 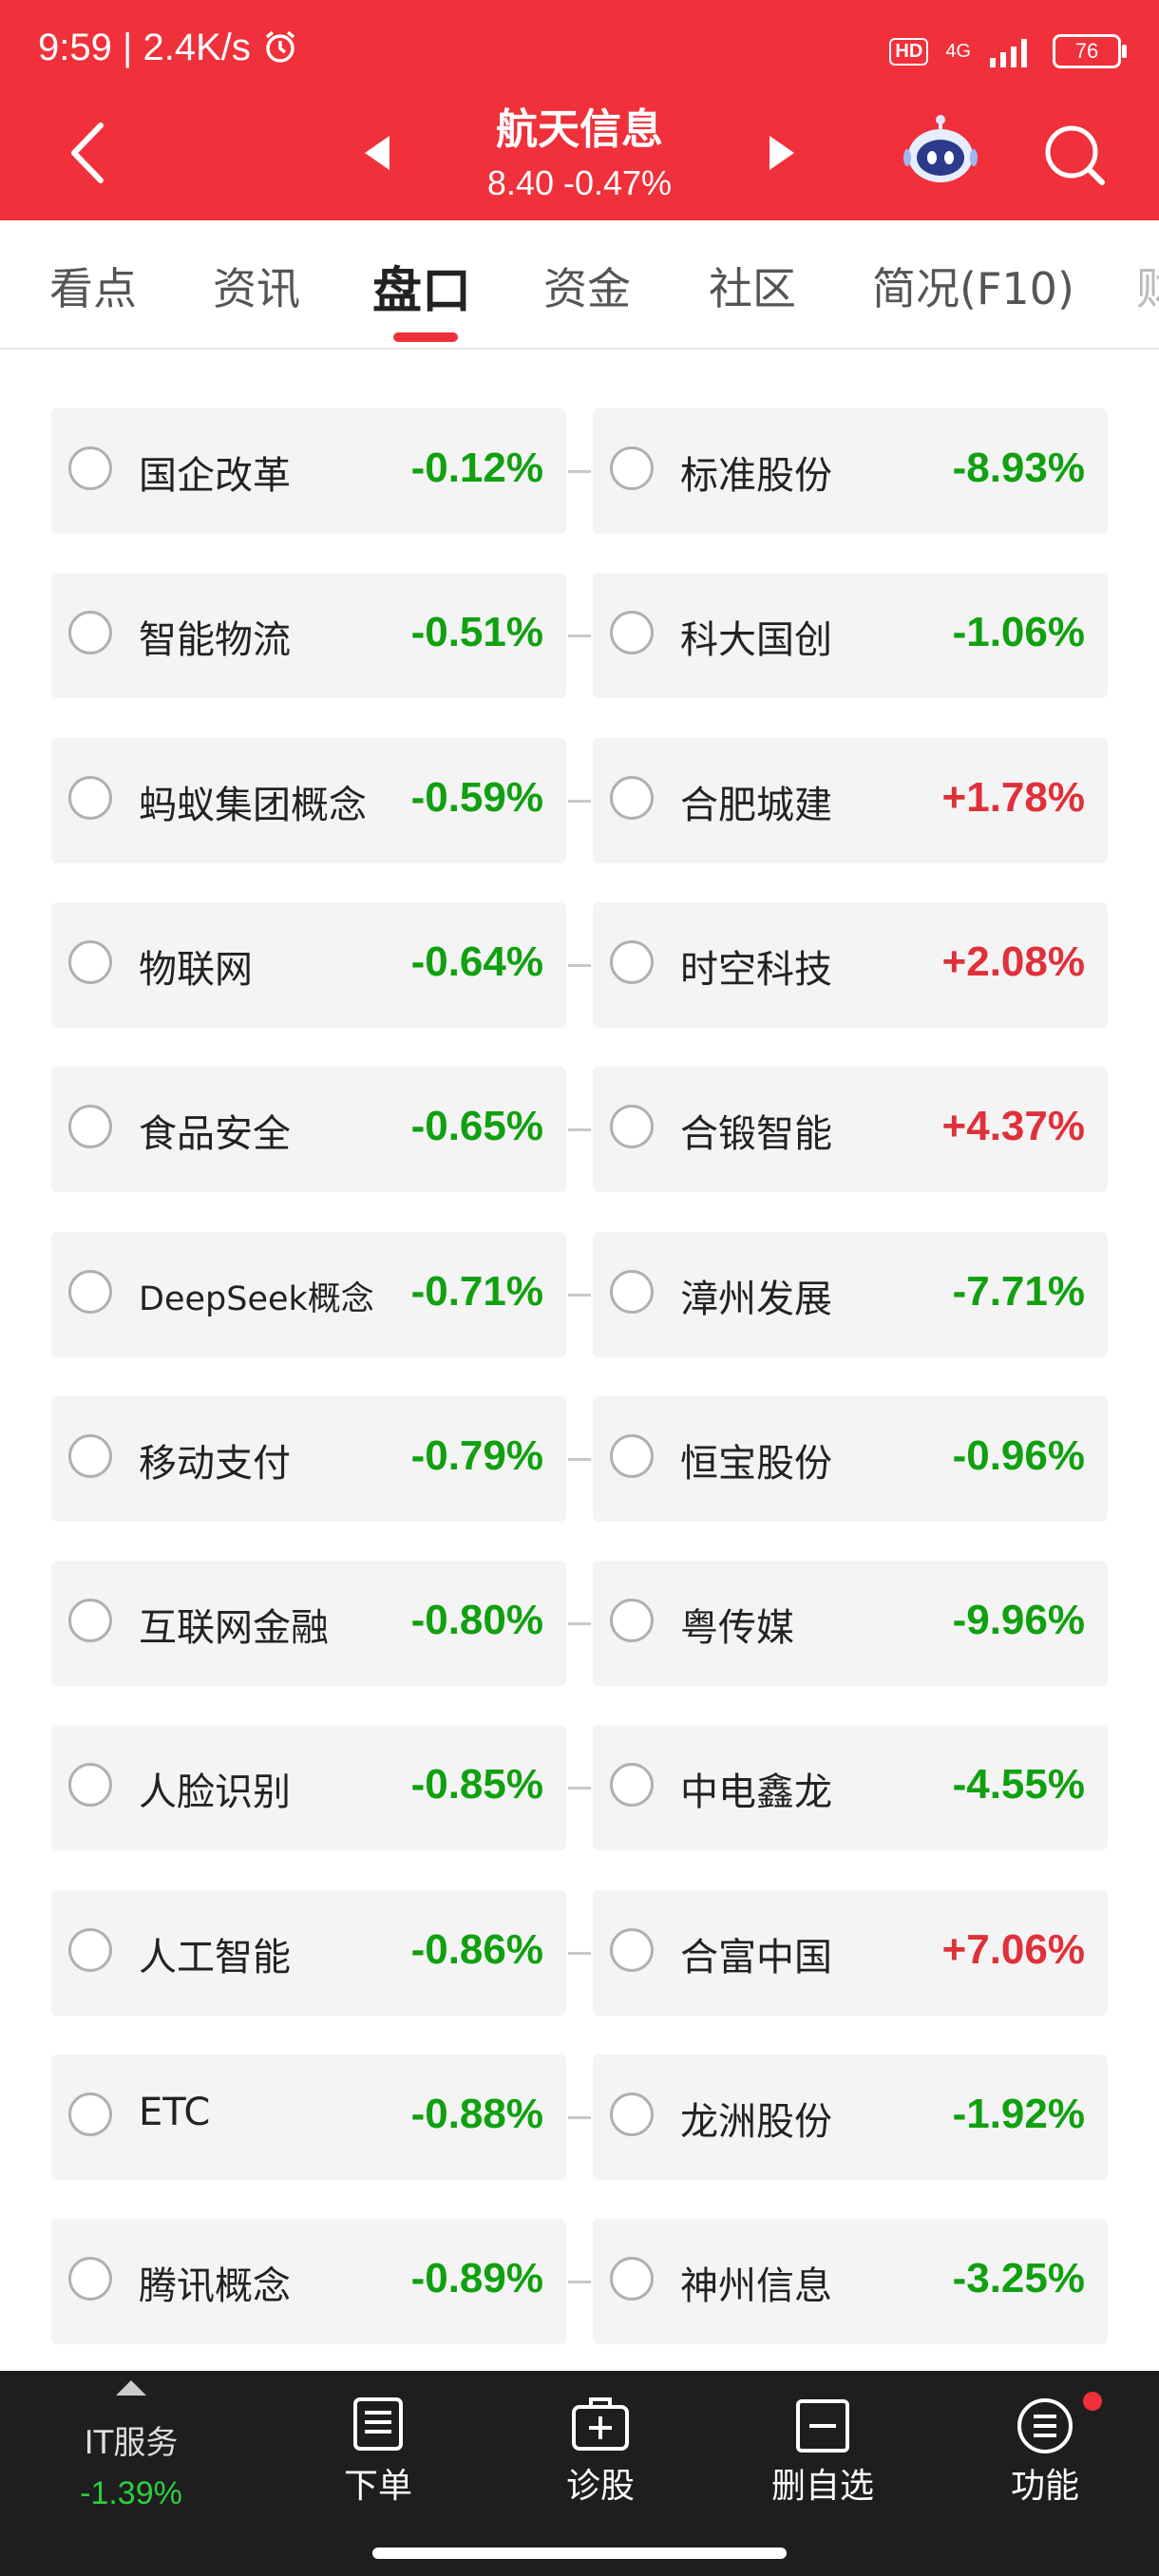 What do you see at coordinates (476, 1126) in the screenshot?
I see `item-change-pct: -0.65%` at bounding box center [476, 1126].